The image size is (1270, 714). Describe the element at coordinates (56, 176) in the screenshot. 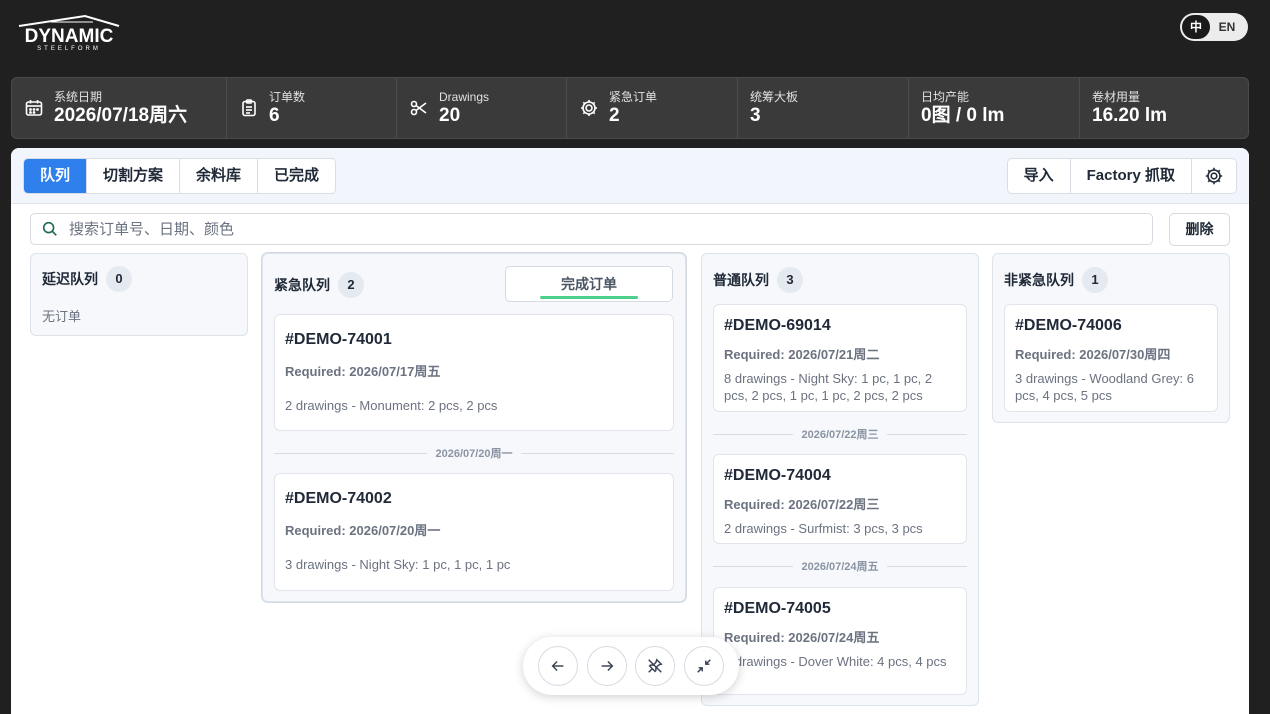

I see `tab-queue: 队列` at that location.